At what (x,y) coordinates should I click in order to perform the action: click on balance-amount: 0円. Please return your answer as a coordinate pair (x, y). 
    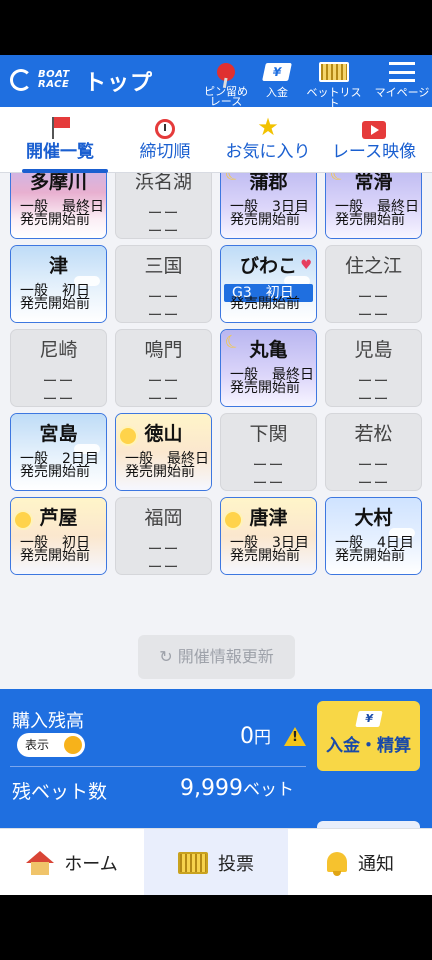
    Looking at the image, I should click on (255, 736).